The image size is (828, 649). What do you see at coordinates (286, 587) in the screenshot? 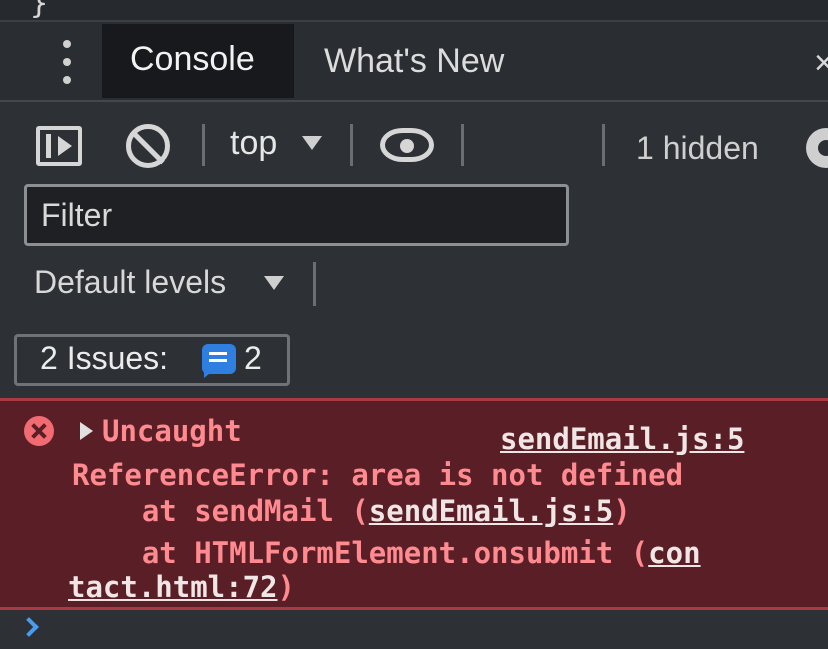
I see `stack-frame-2-suffix: )` at bounding box center [286, 587].